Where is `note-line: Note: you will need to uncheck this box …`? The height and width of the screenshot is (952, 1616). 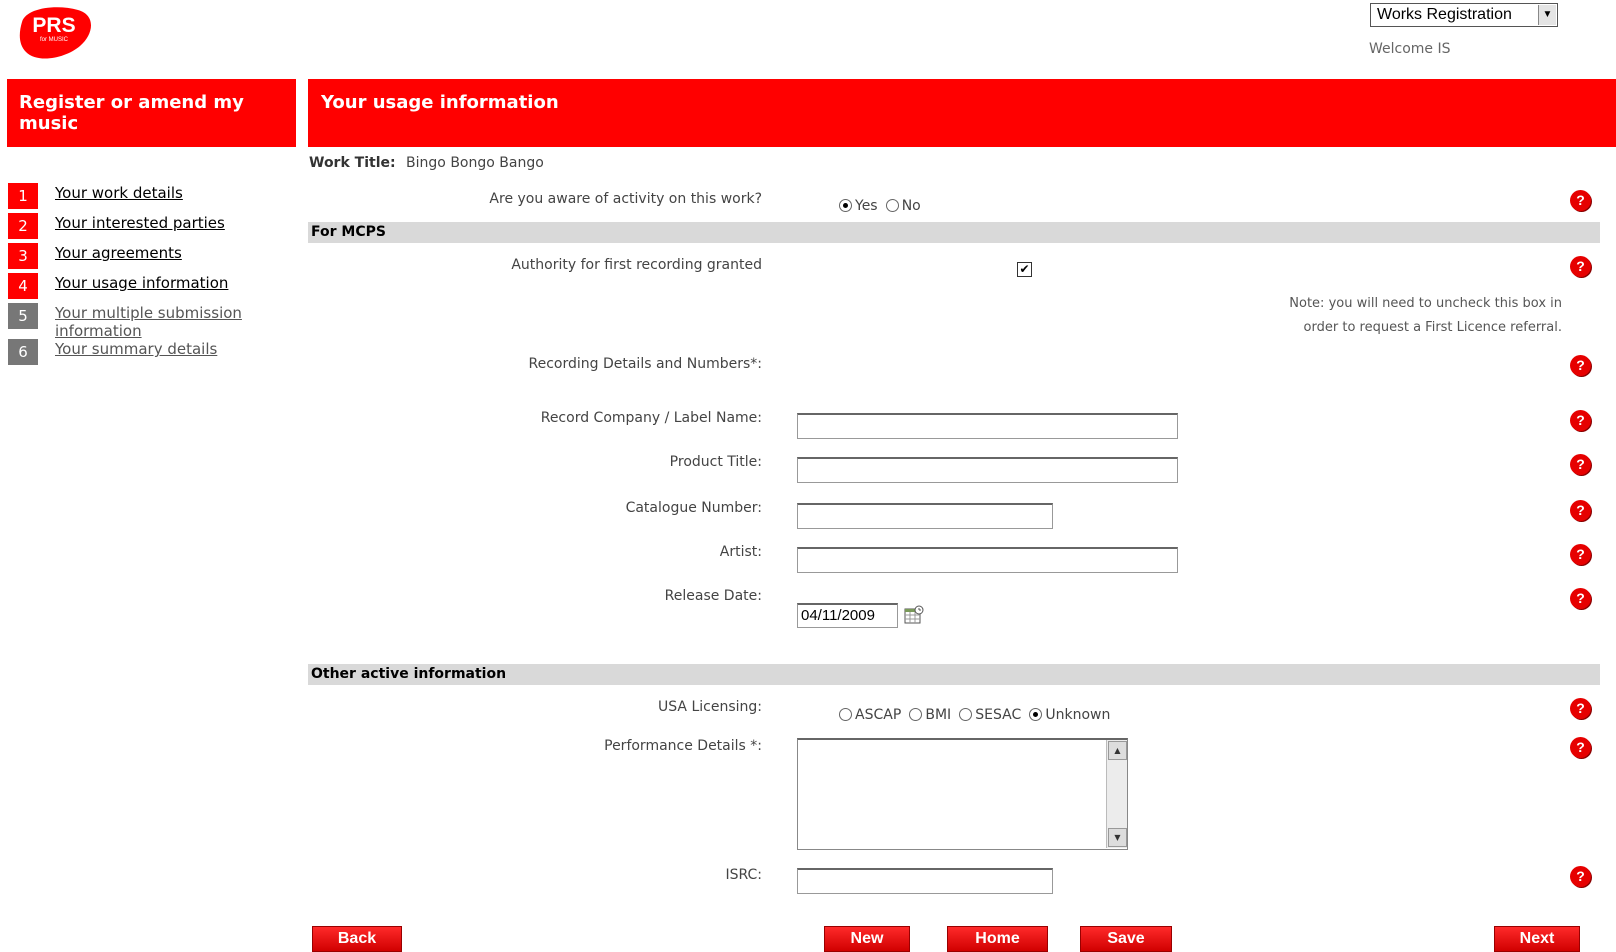
note-line: Note: you will need to uncheck this box … is located at coordinates (1425, 303).